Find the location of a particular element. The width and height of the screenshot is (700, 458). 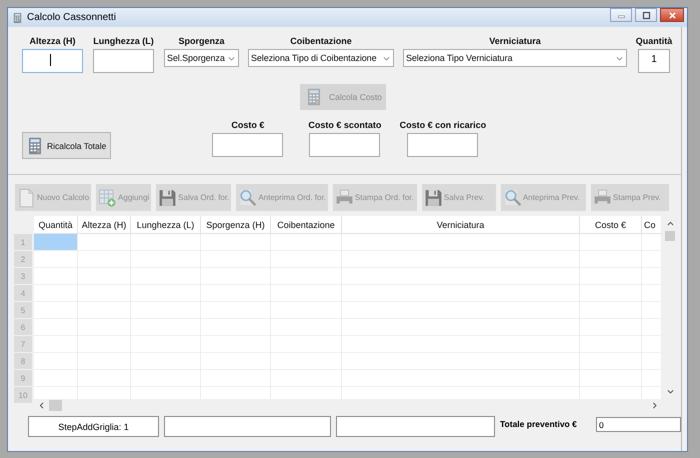

row-number: 3 is located at coordinates (23, 276).